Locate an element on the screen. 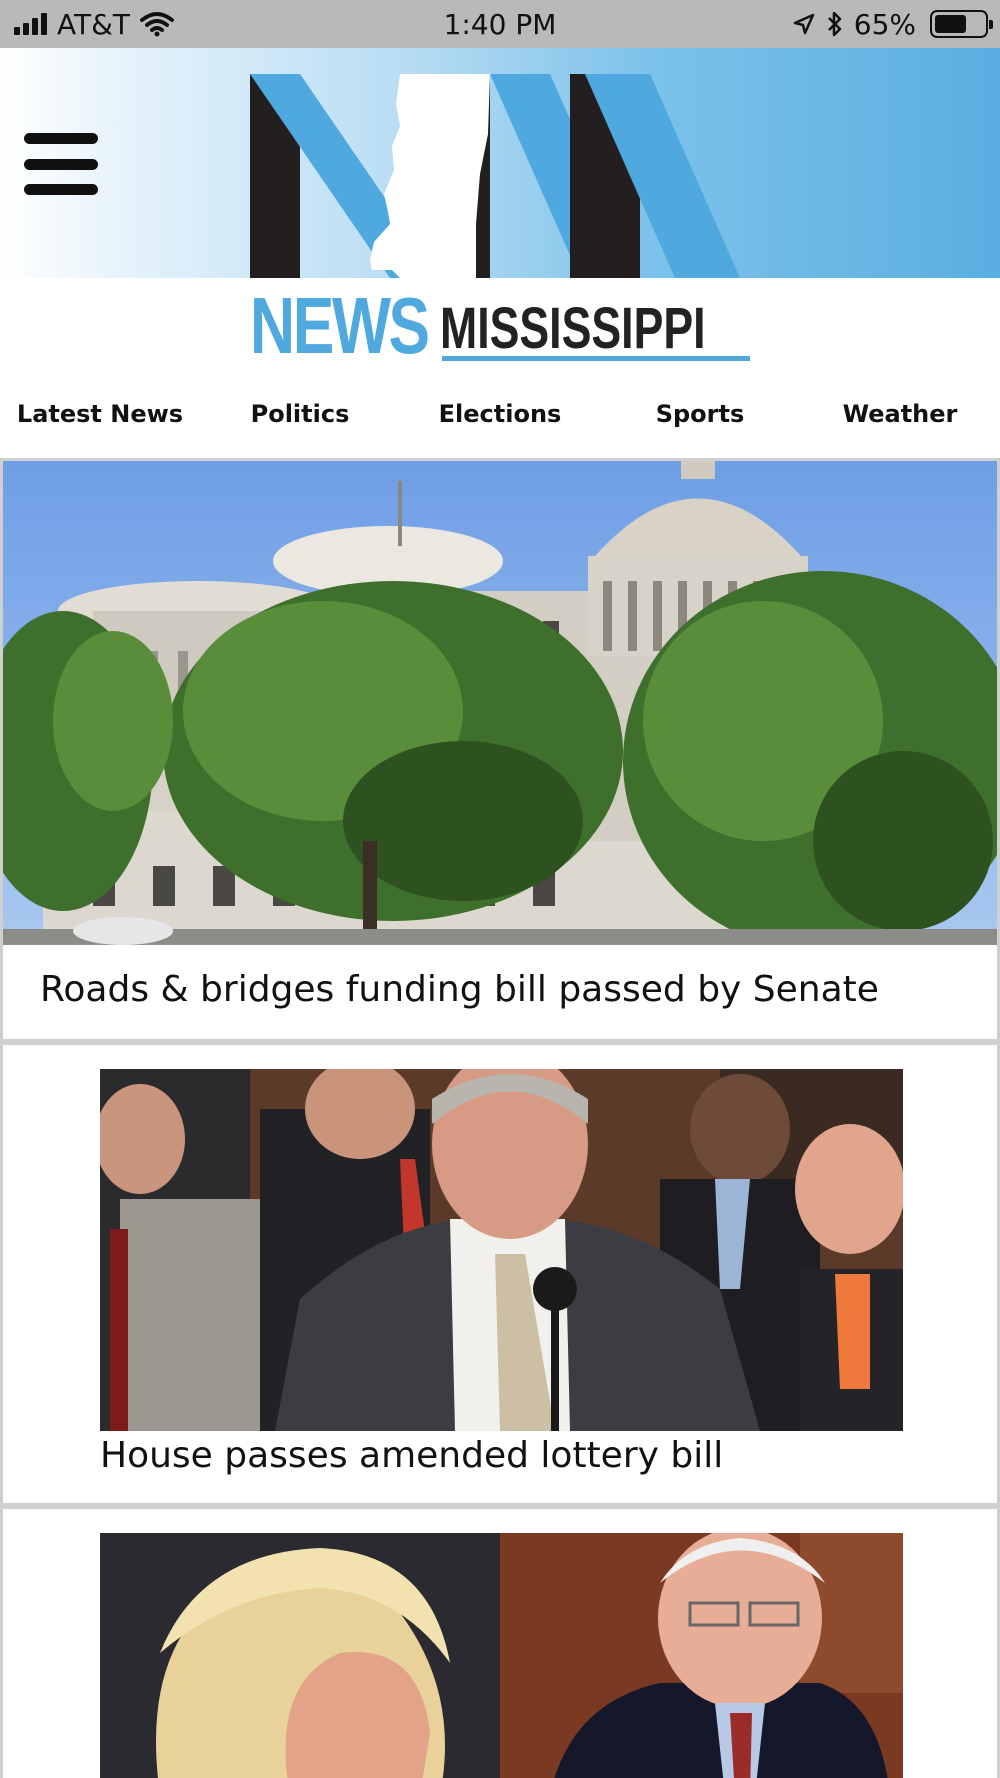  carrier-label: AT&T is located at coordinates (94, 24).